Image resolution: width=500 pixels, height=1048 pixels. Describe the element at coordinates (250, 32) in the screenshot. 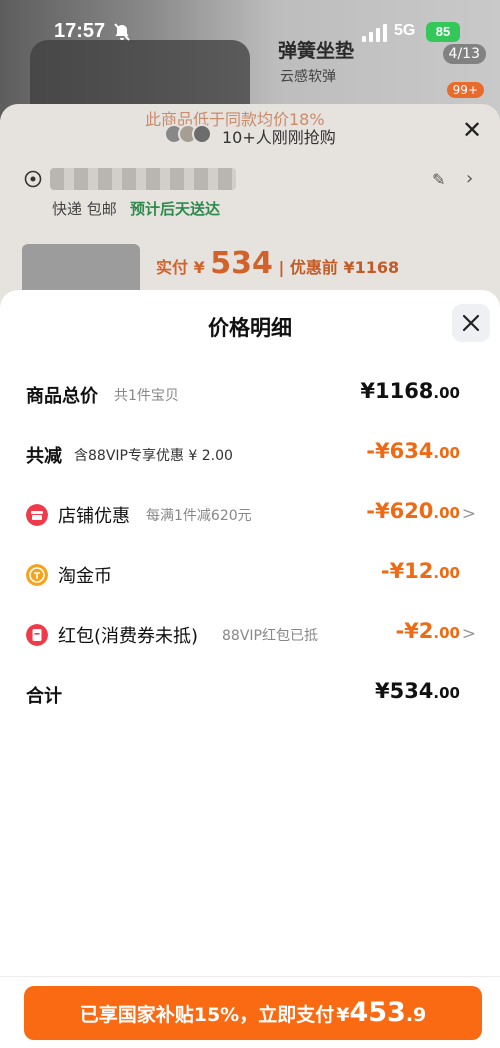

I see `status-bar: 17:57 5G 85` at that location.